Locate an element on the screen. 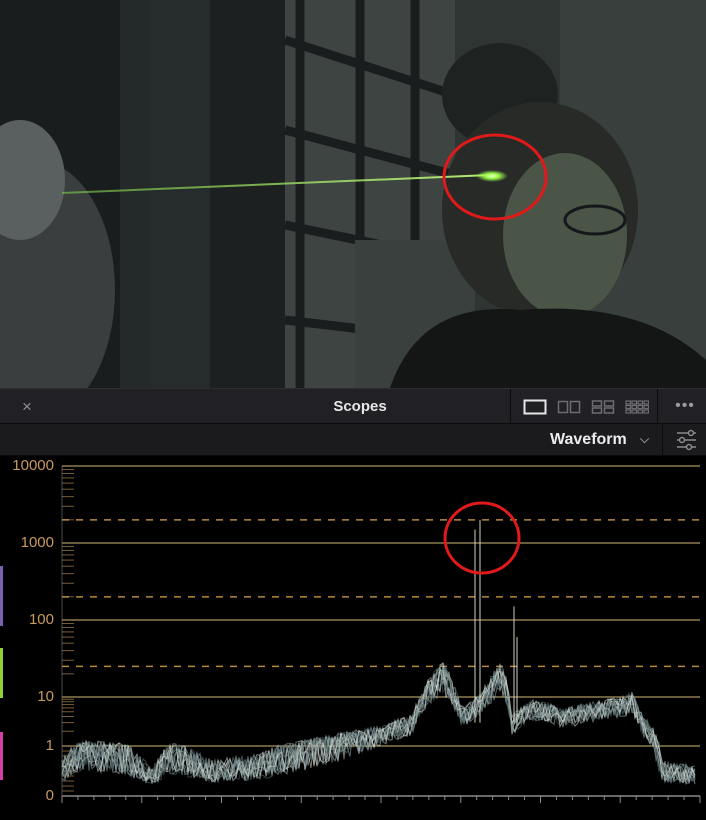 The width and height of the screenshot is (706, 820). y-tick-label: 10000 is located at coordinates (33, 465).